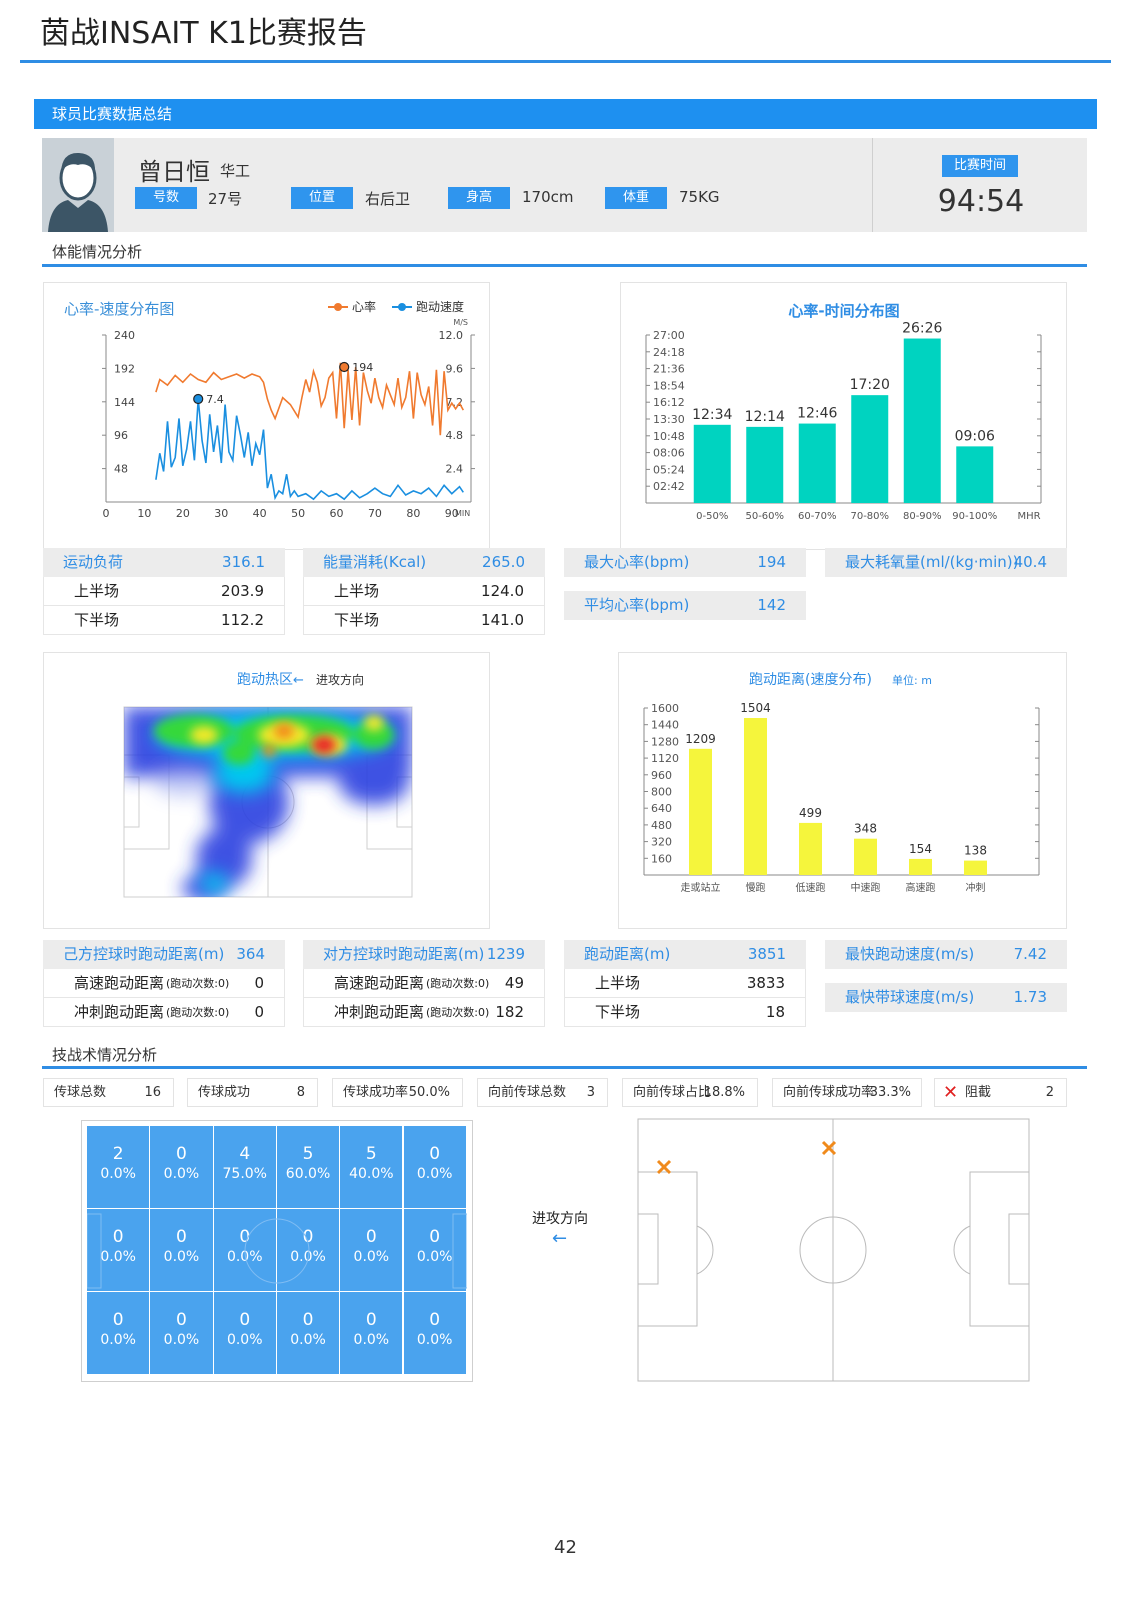 This screenshot has width=1131, height=1600. Describe the element at coordinates (164, 591) in the screenshot. I see `stat-row: 上半场 203.9` at that location.